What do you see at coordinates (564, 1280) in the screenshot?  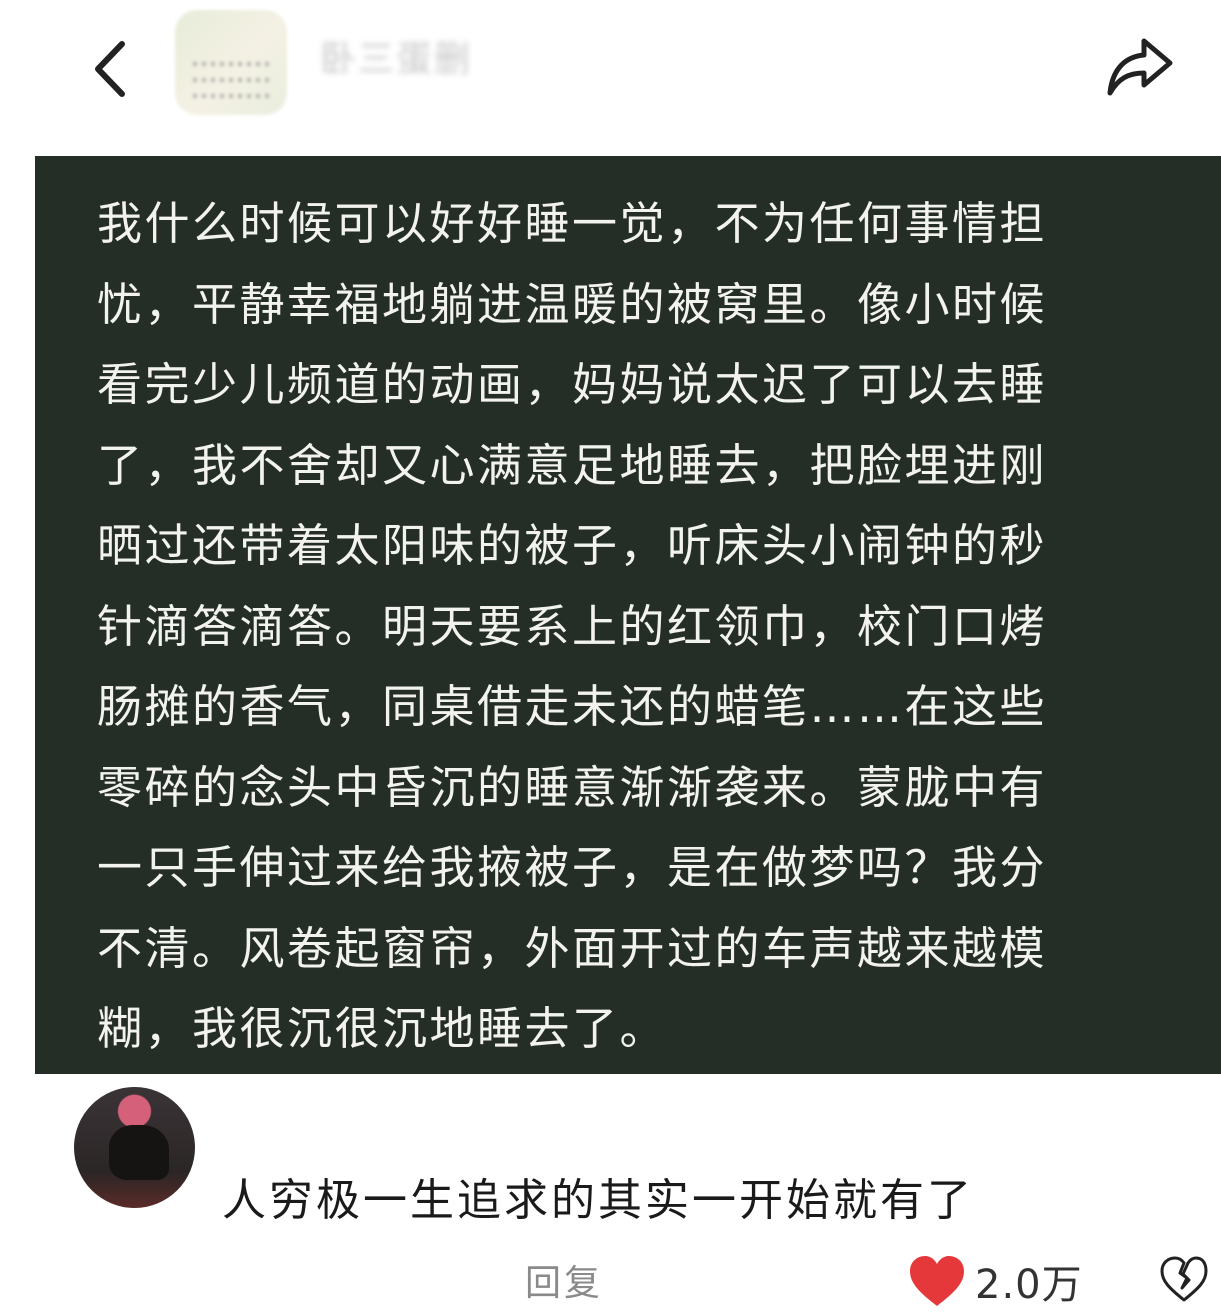 I see `reply-button: 回复` at bounding box center [564, 1280].